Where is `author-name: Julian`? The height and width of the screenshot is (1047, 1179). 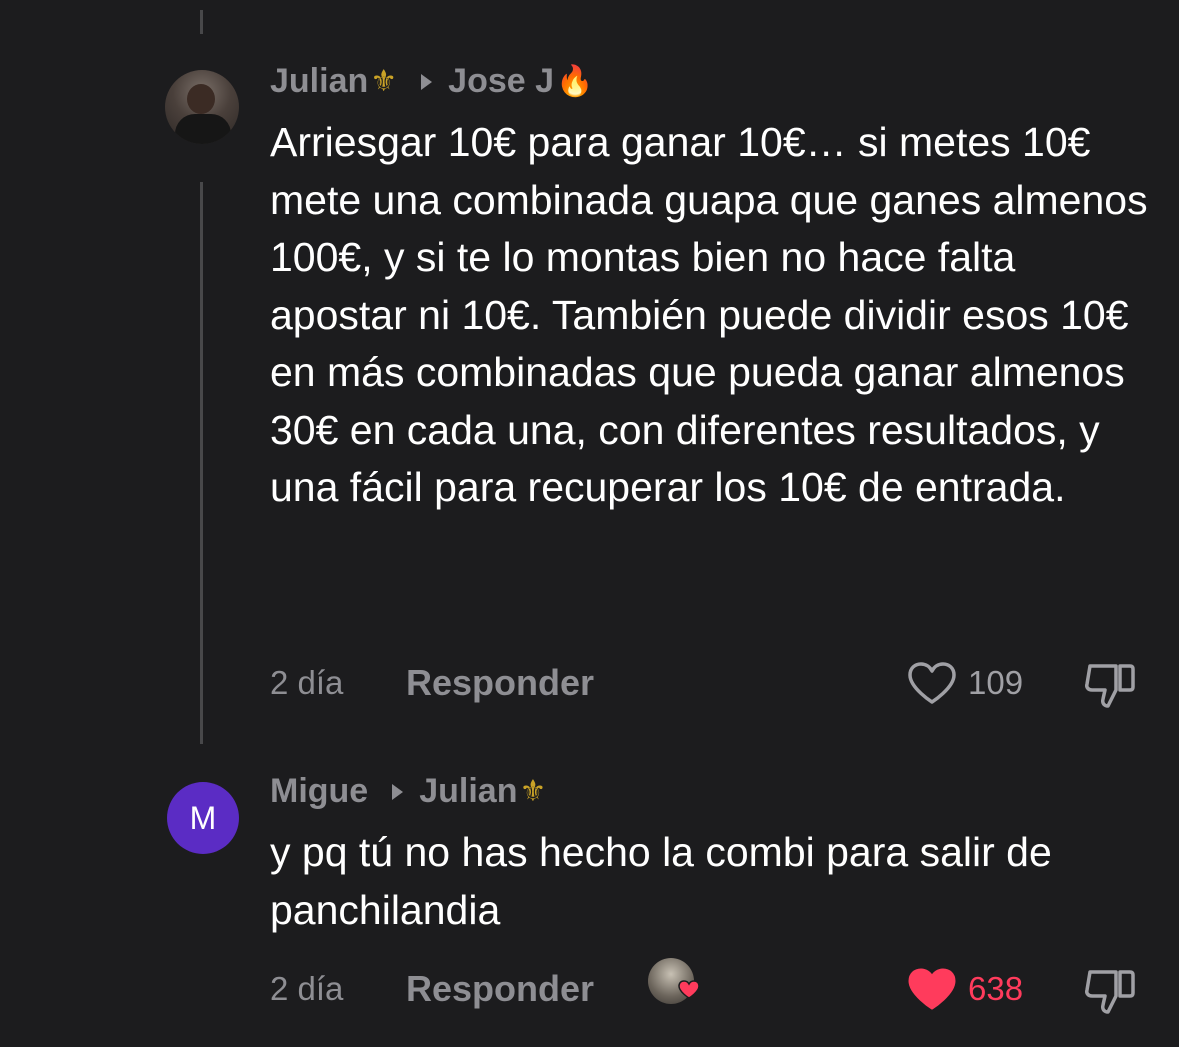 author-name: Julian is located at coordinates (319, 81).